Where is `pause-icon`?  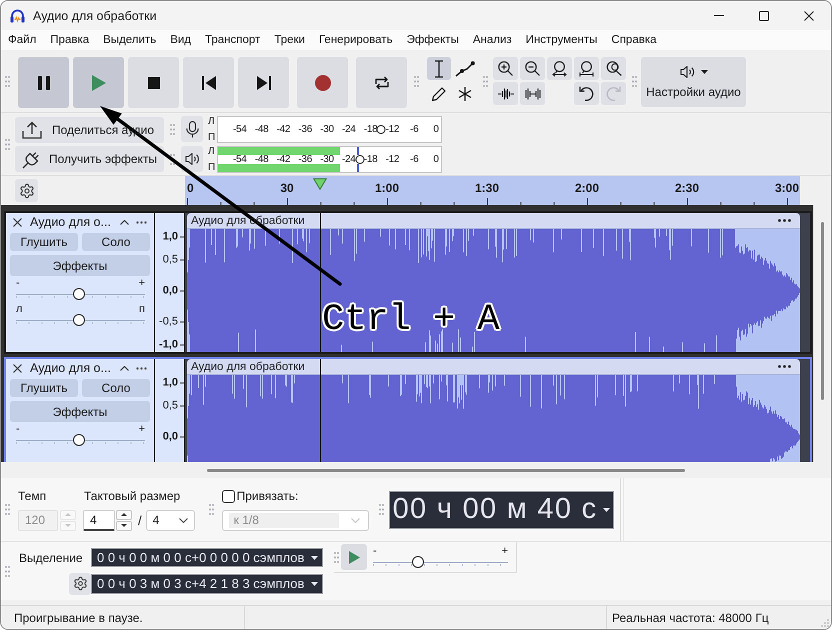
pause-icon is located at coordinates (44, 83).